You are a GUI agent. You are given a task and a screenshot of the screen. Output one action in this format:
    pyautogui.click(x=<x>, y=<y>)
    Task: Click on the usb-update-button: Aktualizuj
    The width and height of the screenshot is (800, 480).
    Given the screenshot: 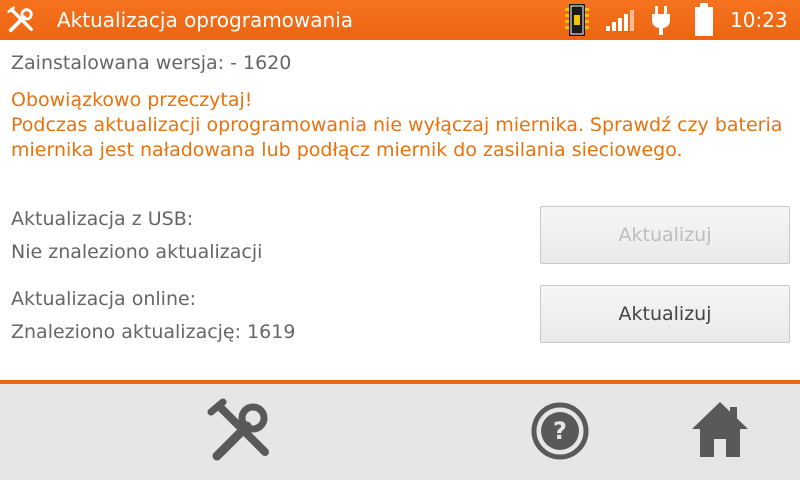 What is the action you would take?
    pyautogui.click(x=665, y=235)
    